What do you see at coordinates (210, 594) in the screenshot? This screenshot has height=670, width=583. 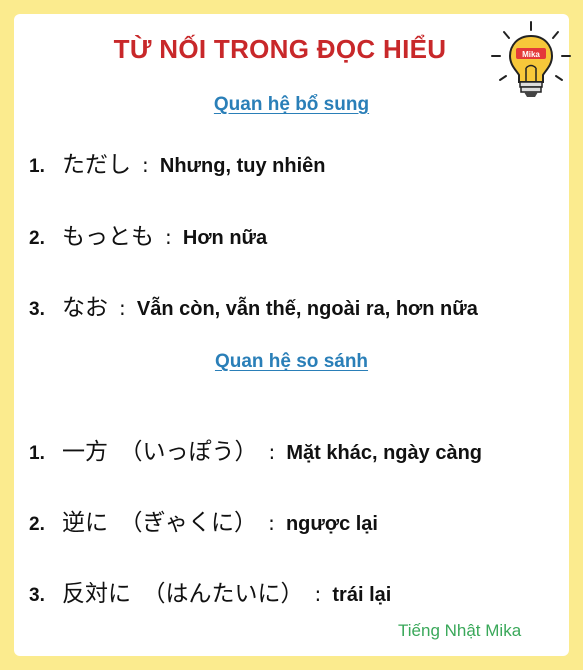 I see `list-item: 3. 反対に （はんたいに） : trái lại` at bounding box center [210, 594].